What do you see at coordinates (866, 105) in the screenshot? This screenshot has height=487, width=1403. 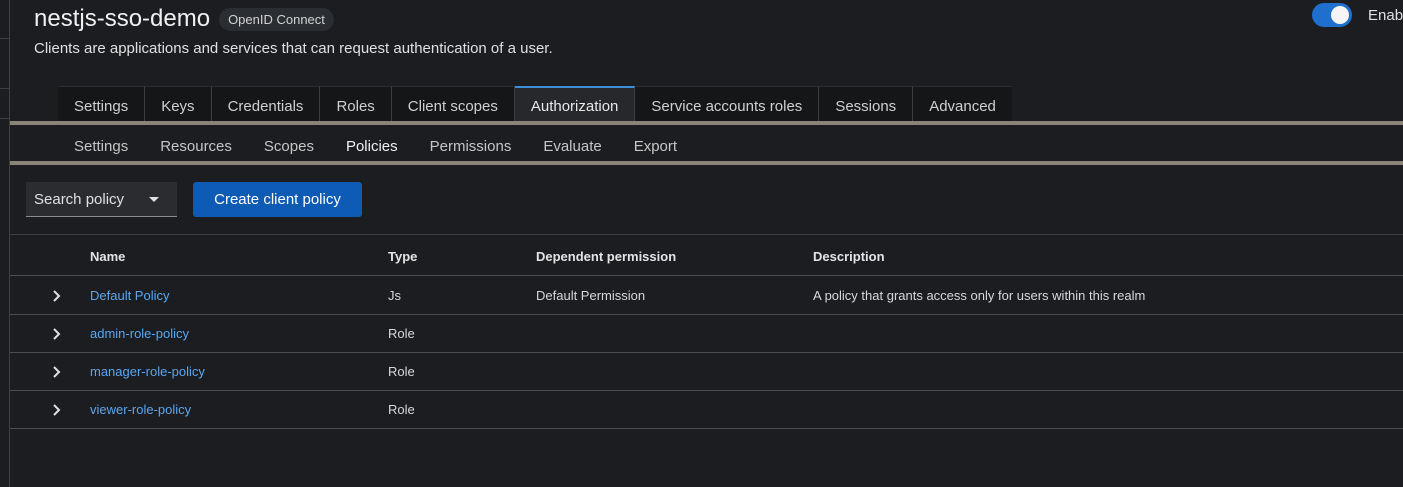 I see `tab-sessions: Sessions` at bounding box center [866, 105].